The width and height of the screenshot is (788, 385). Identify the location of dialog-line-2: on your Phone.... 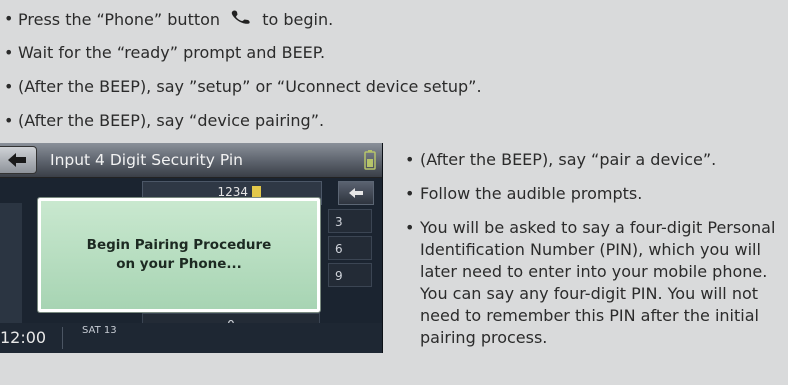
(179, 264).